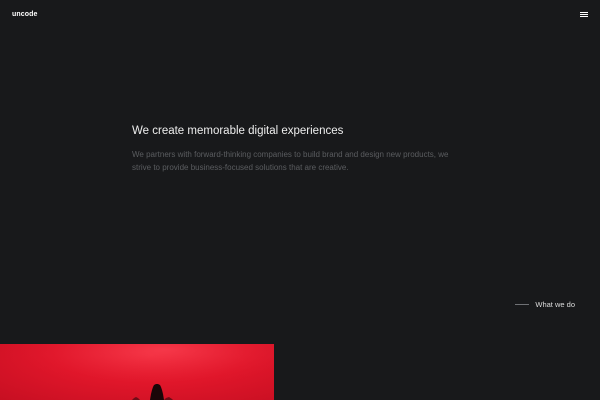 This screenshot has width=600, height=400. What do you see at coordinates (238, 131) in the screenshot?
I see `hero-heading: We create memorable digital experiences` at bounding box center [238, 131].